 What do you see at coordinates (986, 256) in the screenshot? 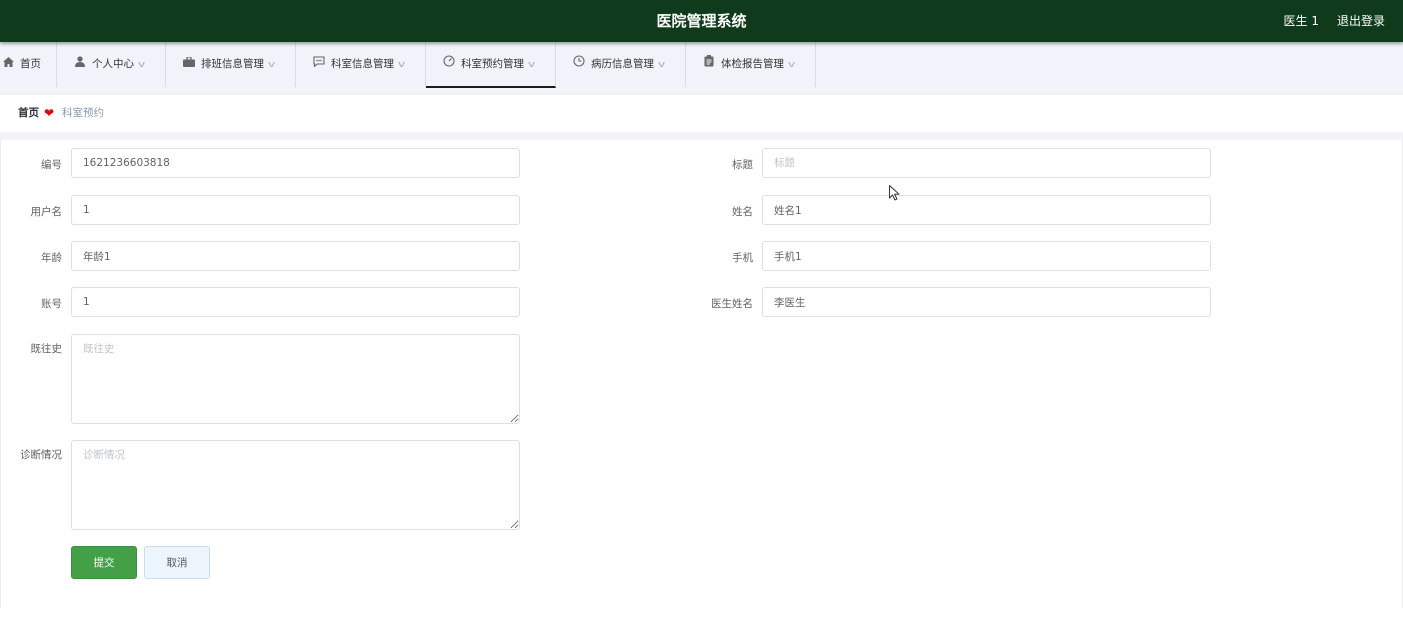
I see `phone-input` at bounding box center [986, 256].